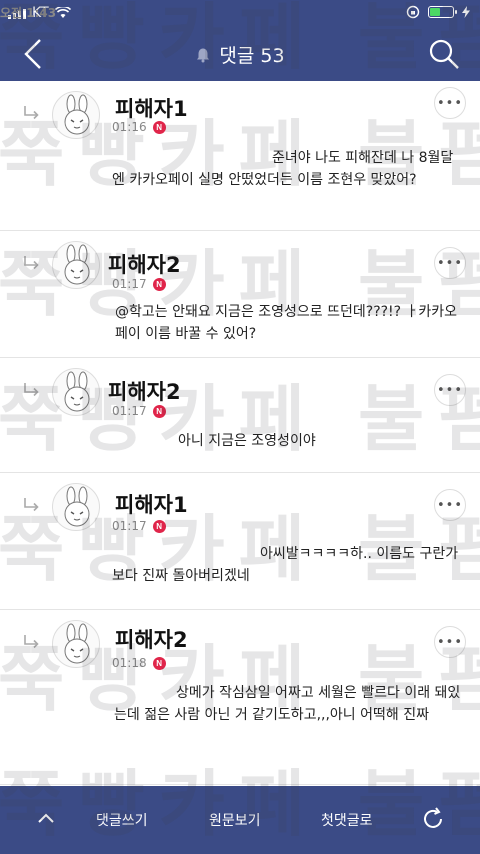 This screenshot has height=854, width=480. What do you see at coordinates (442, 12) in the screenshot?
I see `battery-icon` at bounding box center [442, 12].